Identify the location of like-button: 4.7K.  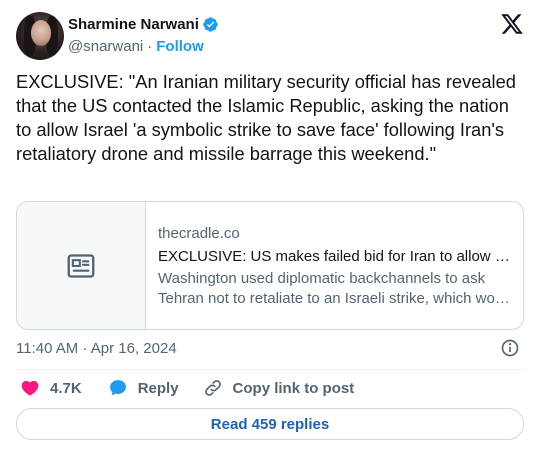
(51, 388).